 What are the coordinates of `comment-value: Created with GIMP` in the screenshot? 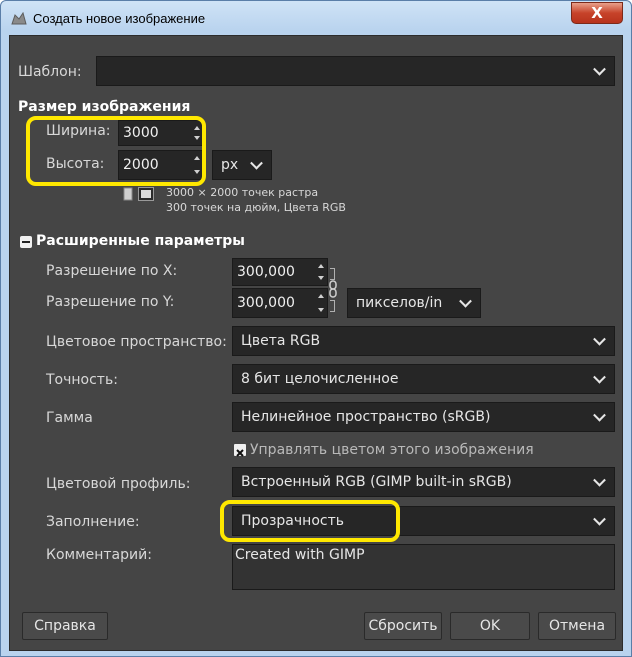 It's located at (300, 555).